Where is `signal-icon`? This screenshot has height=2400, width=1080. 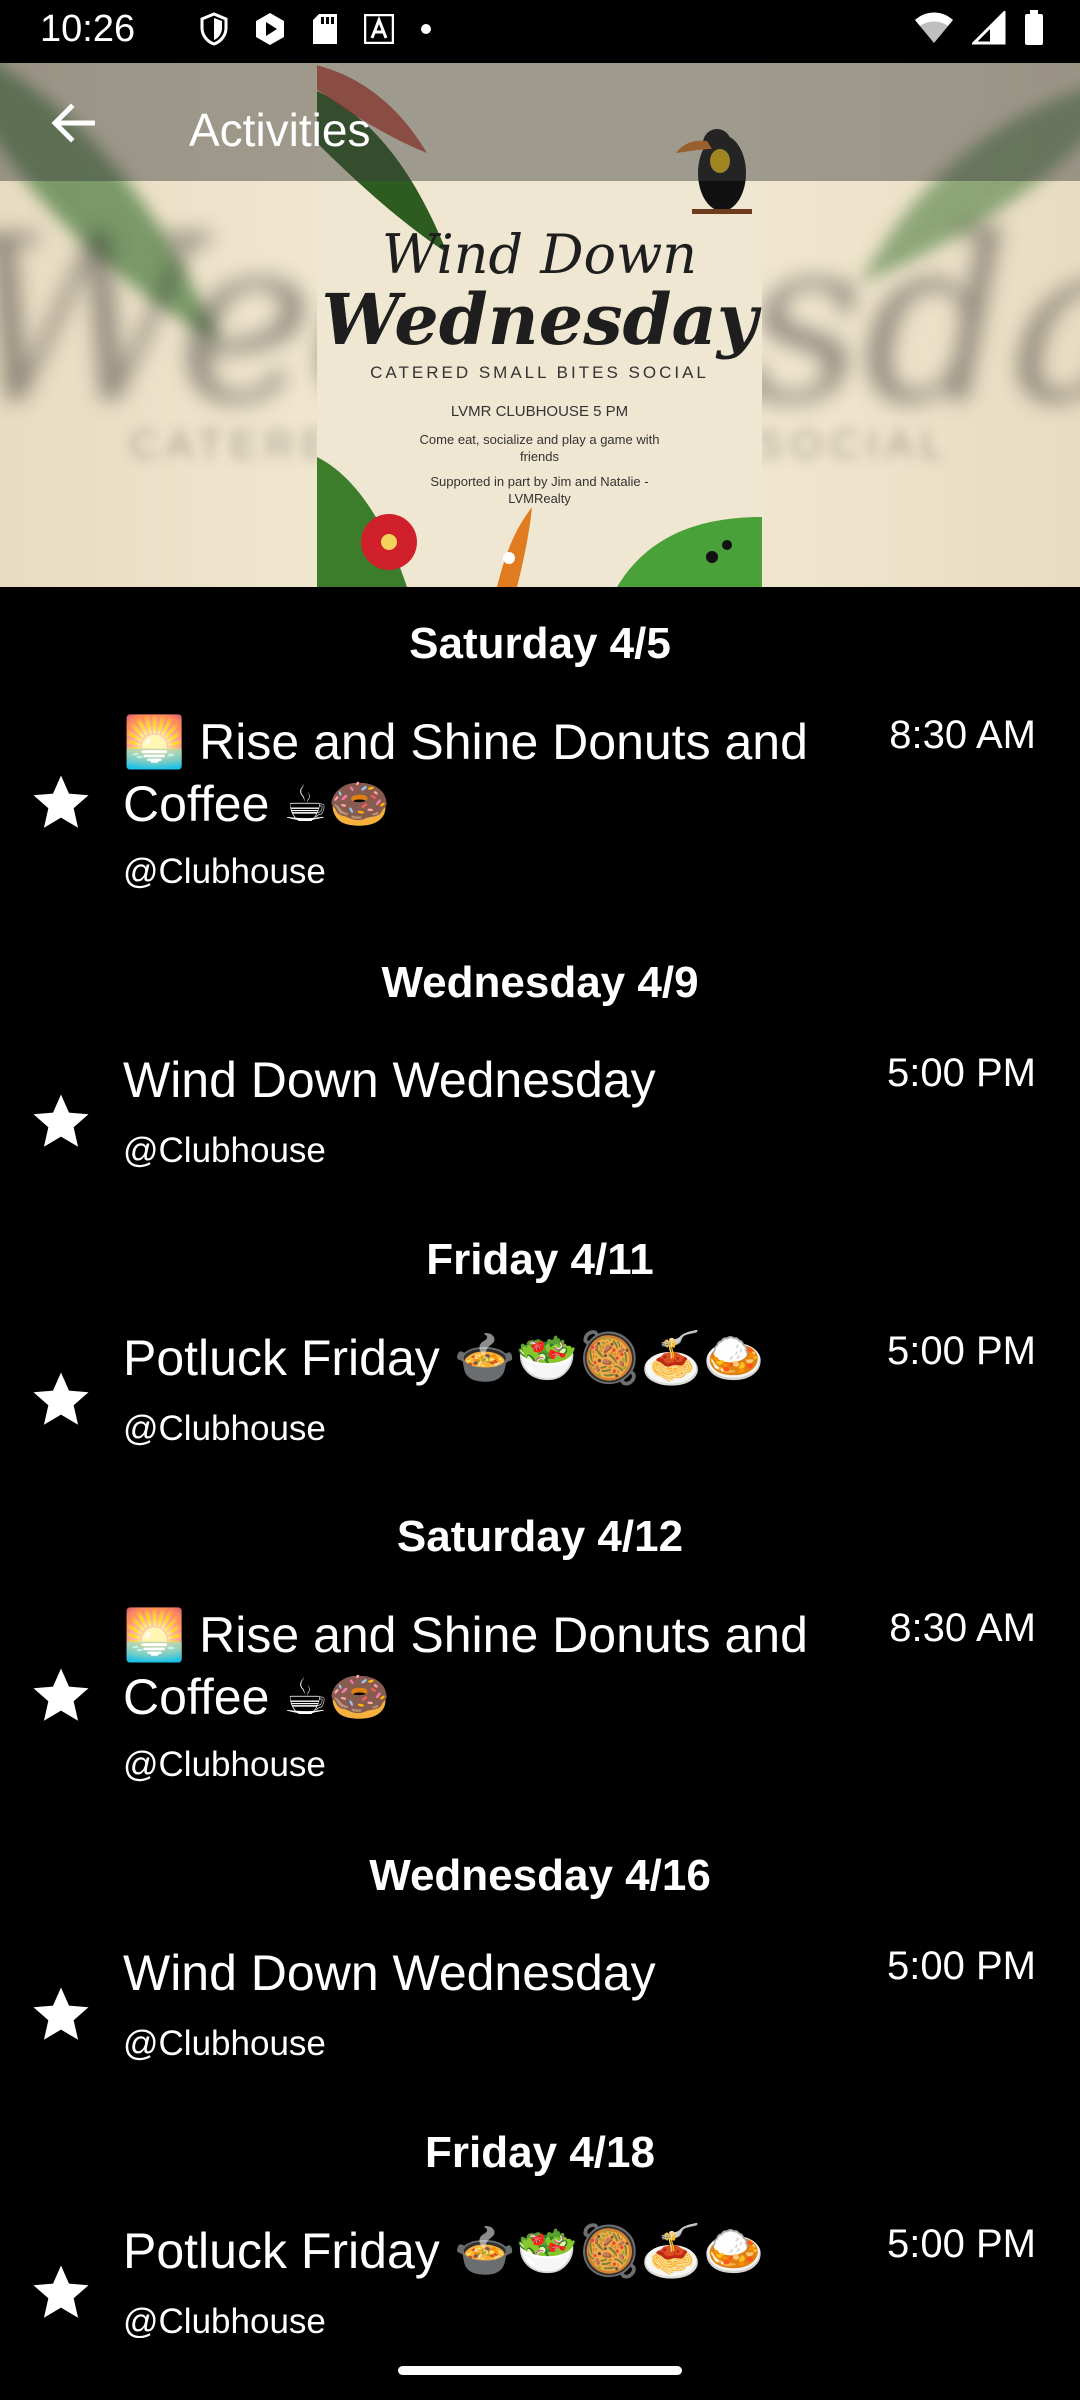
signal-icon is located at coordinates (989, 28).